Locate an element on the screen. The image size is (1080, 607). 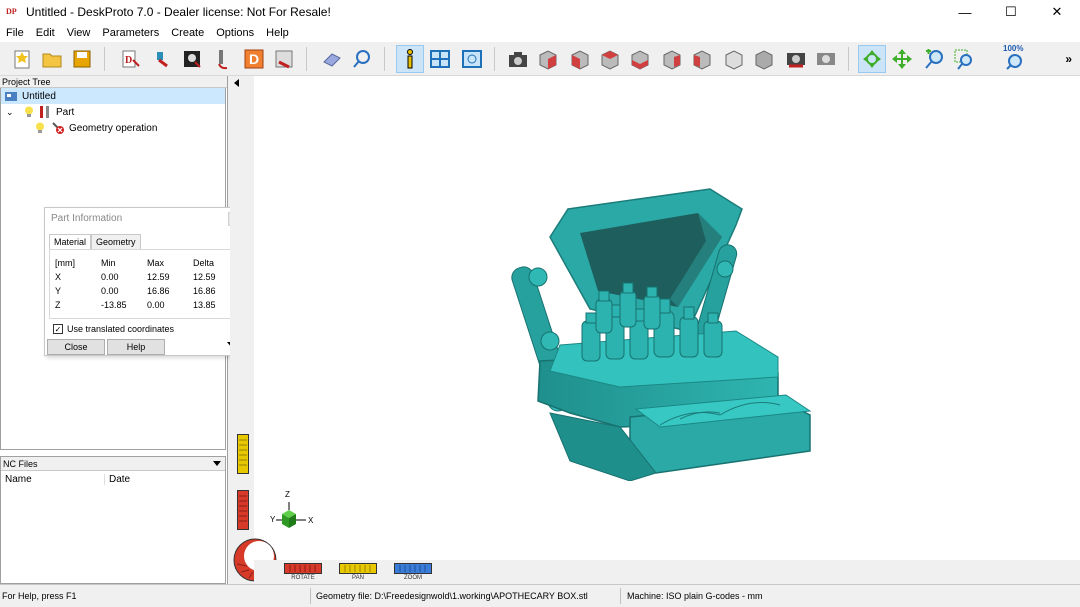
table-cell-axis: Y is located at coordinates (58, 291).